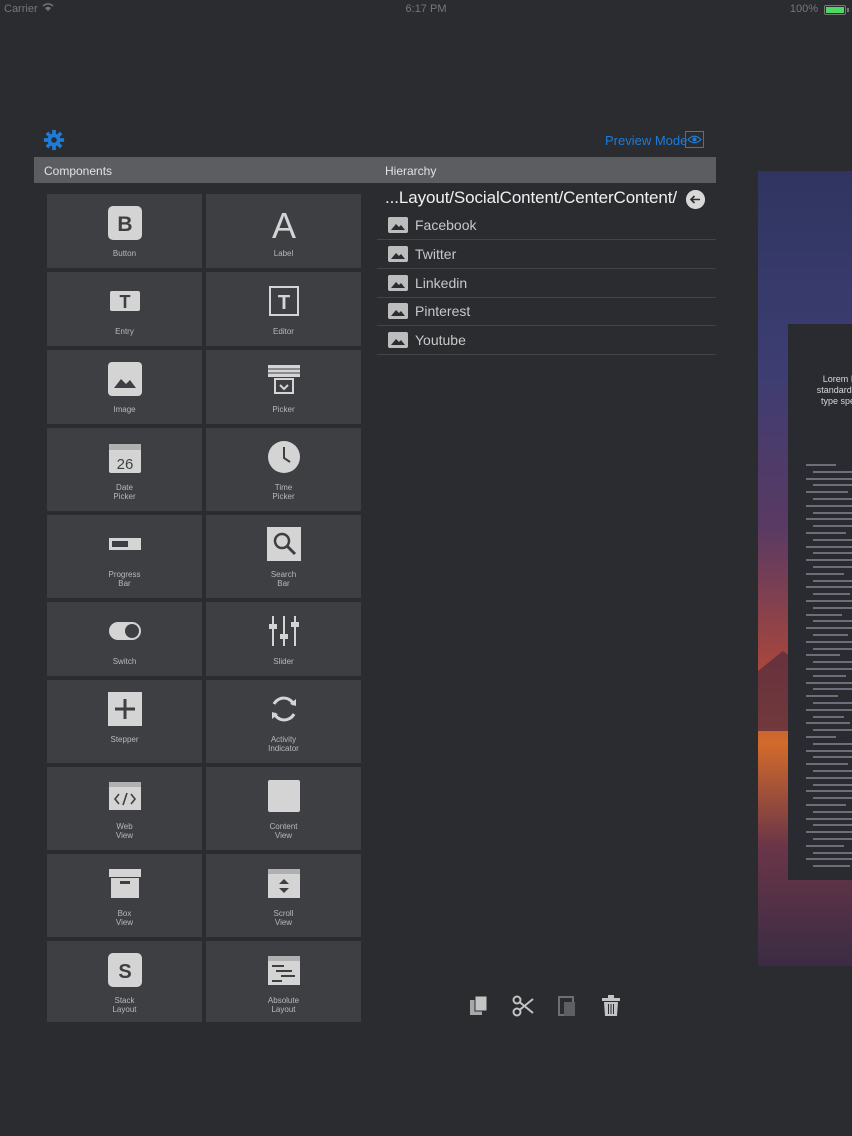 The height and width of the screenshot is (1136, 852). What do you see at coordinates (834, 390) in the screenshot?
I see `preview-lorem-text: Lorem I standard d type spe` at bounding box center [834, 390].